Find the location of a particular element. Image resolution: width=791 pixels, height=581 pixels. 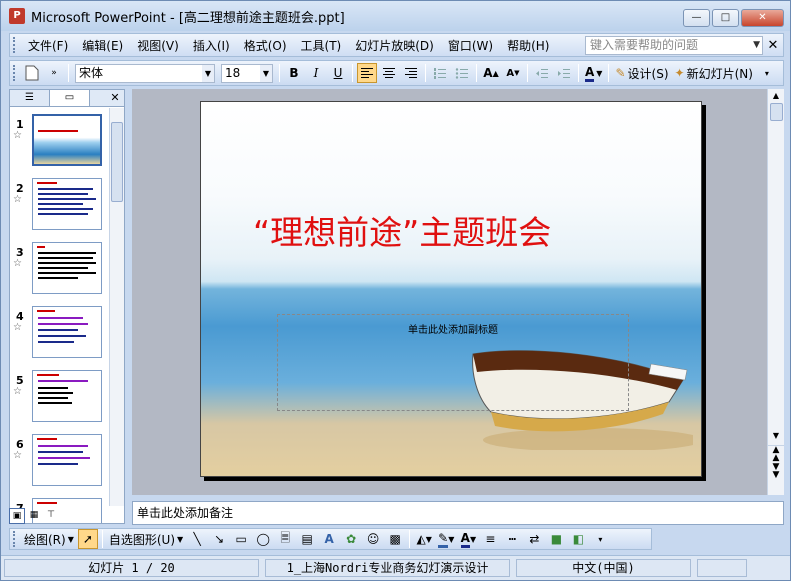

3d-style-icon: ◧ is located at coordinates (578, 539).